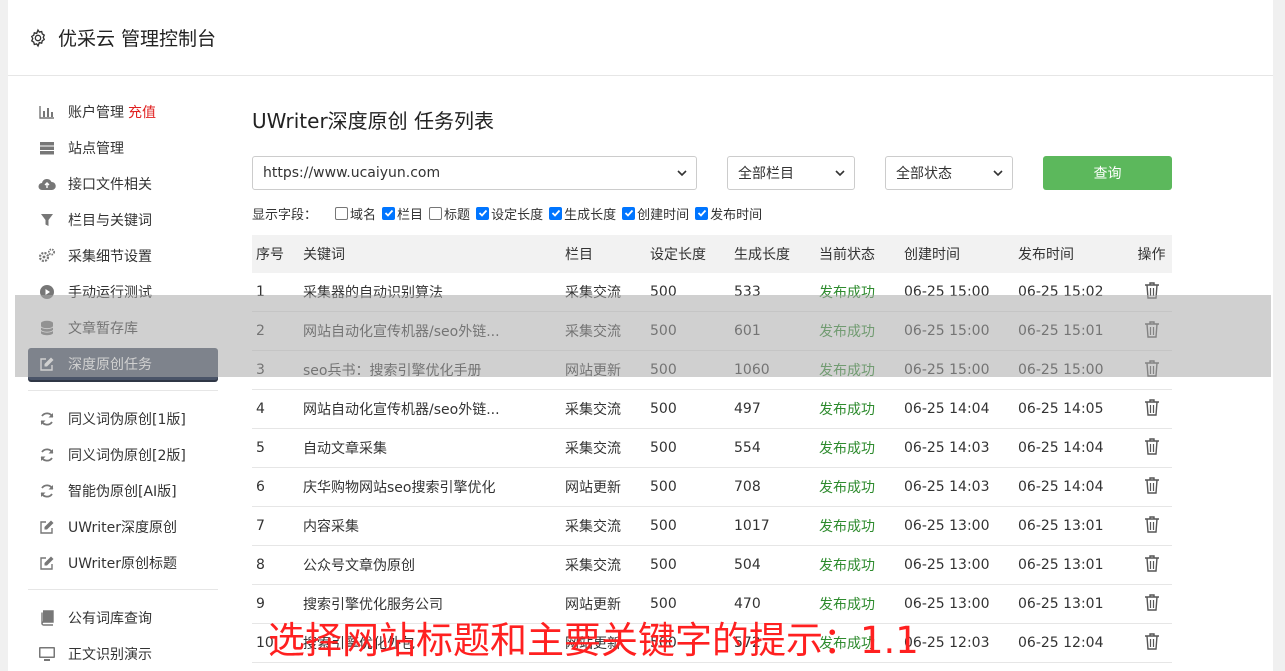 This screenshot has width=1285, height=671. I want to click on bar-chart-icon, so click(47, 112).